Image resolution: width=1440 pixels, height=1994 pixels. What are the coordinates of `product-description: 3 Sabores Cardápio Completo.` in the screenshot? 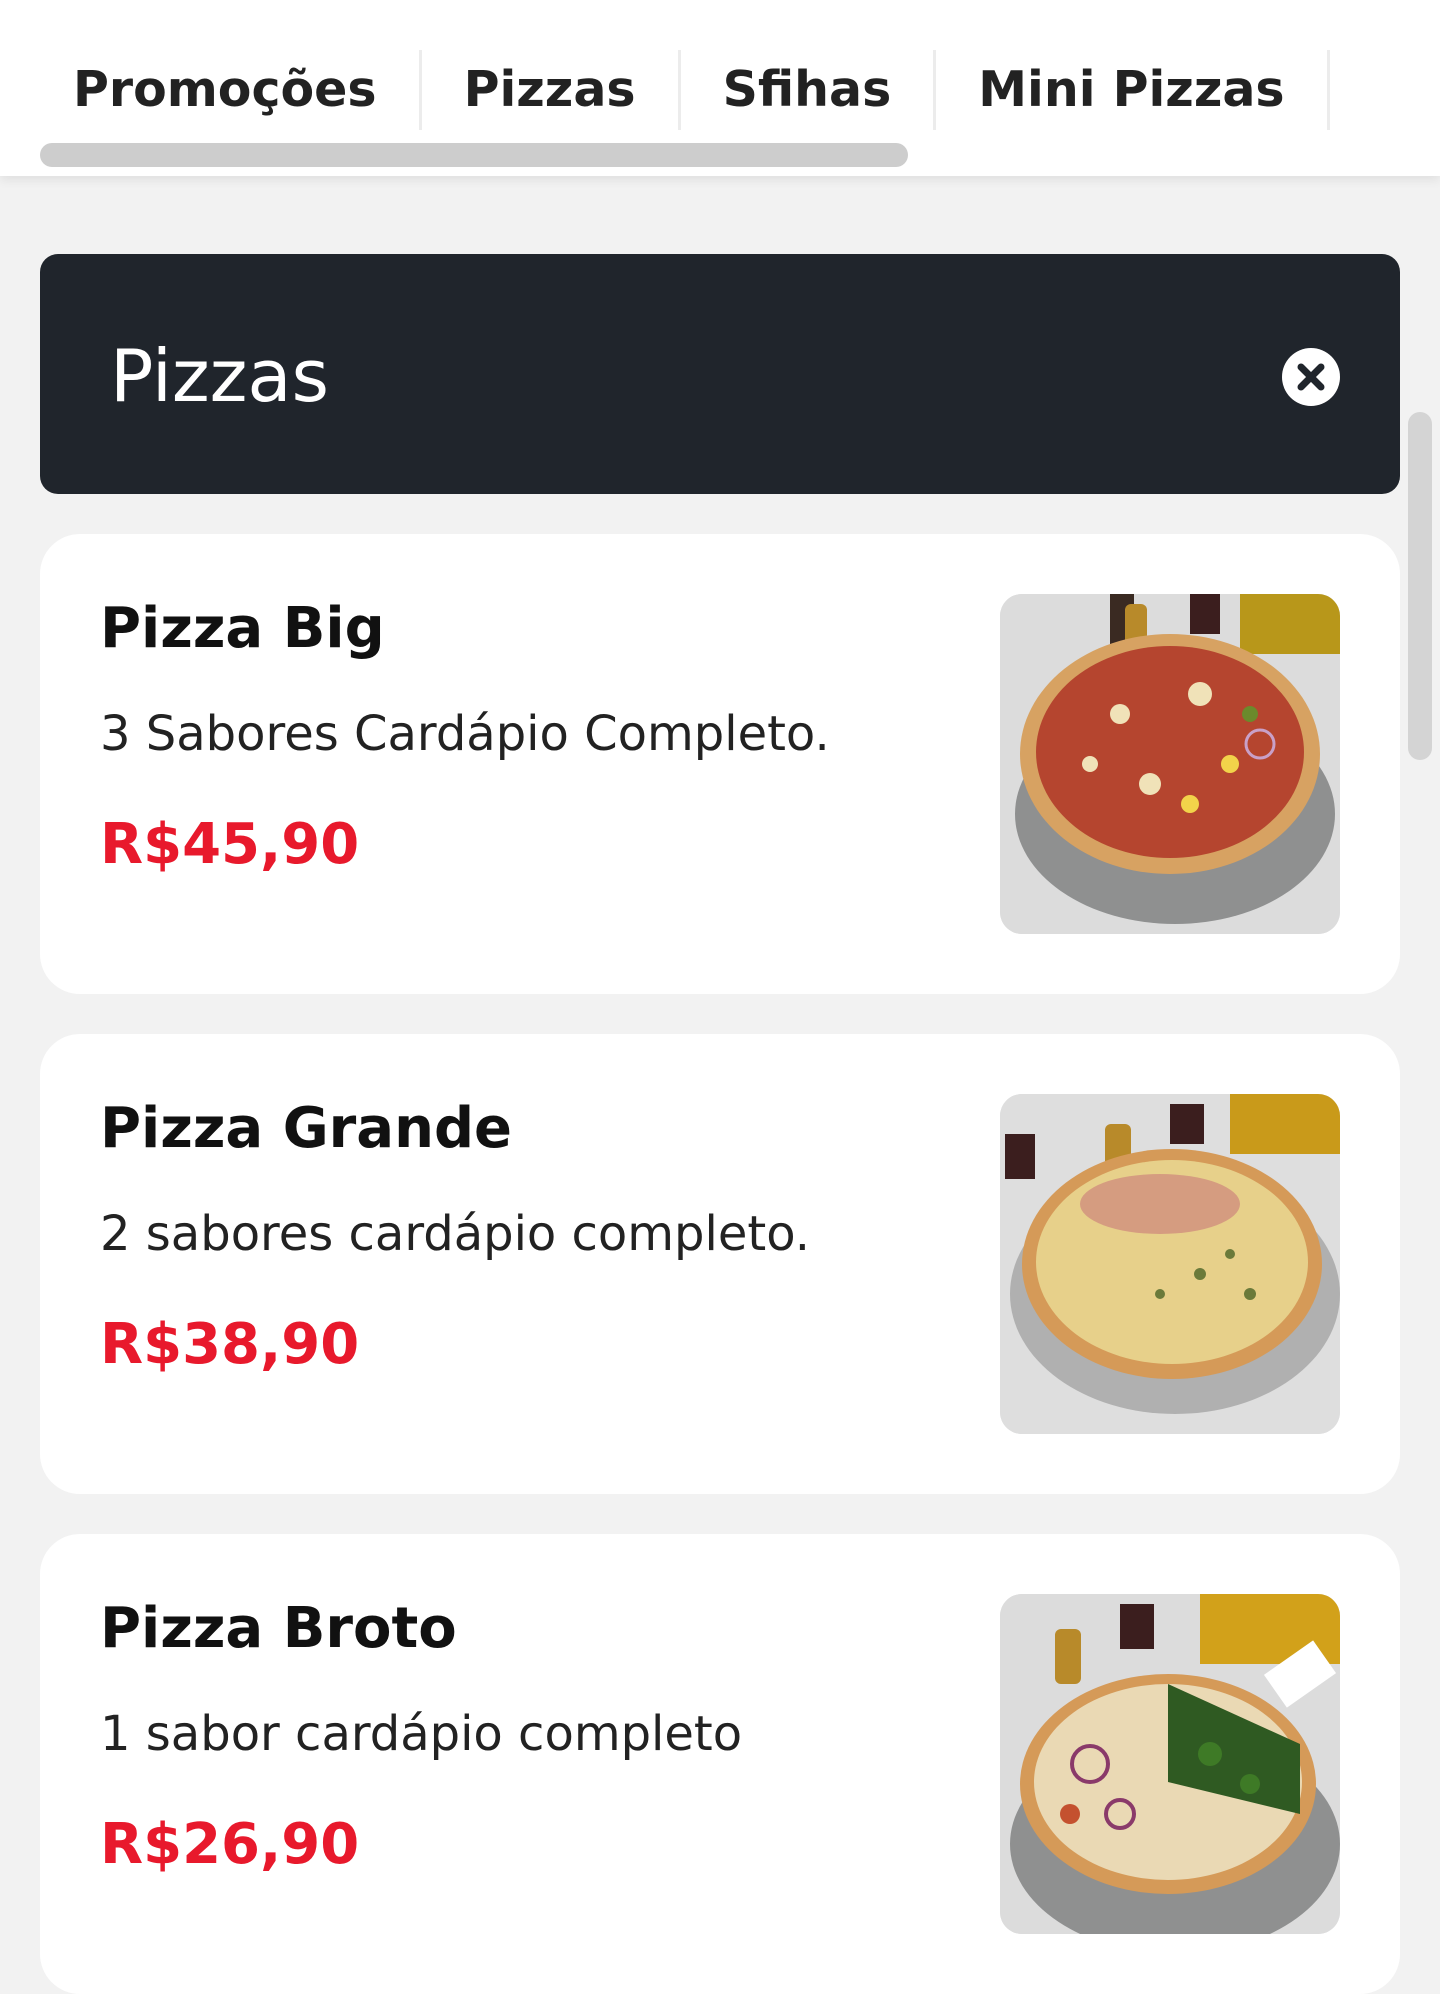 It's located at (465, 734).